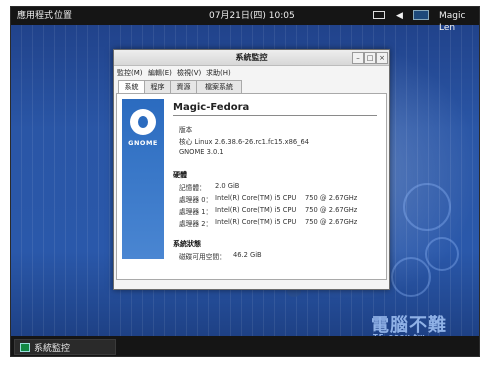  I want to click on window-titlebar: 系統監控 – □ ×, so click(251, 58).